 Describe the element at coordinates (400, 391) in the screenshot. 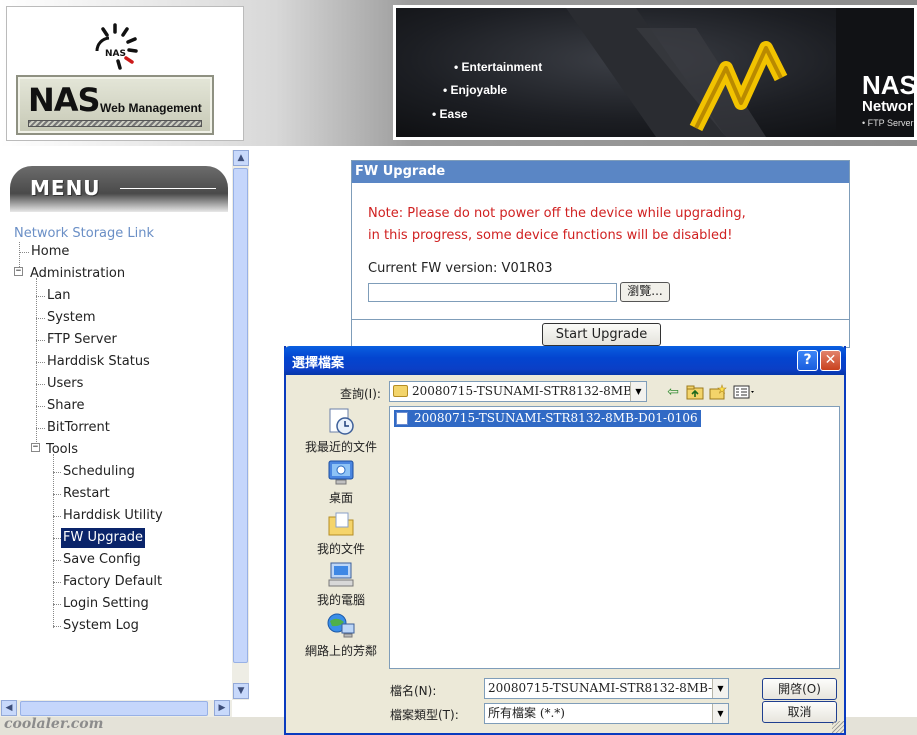

I see `folder-icon` at that location.